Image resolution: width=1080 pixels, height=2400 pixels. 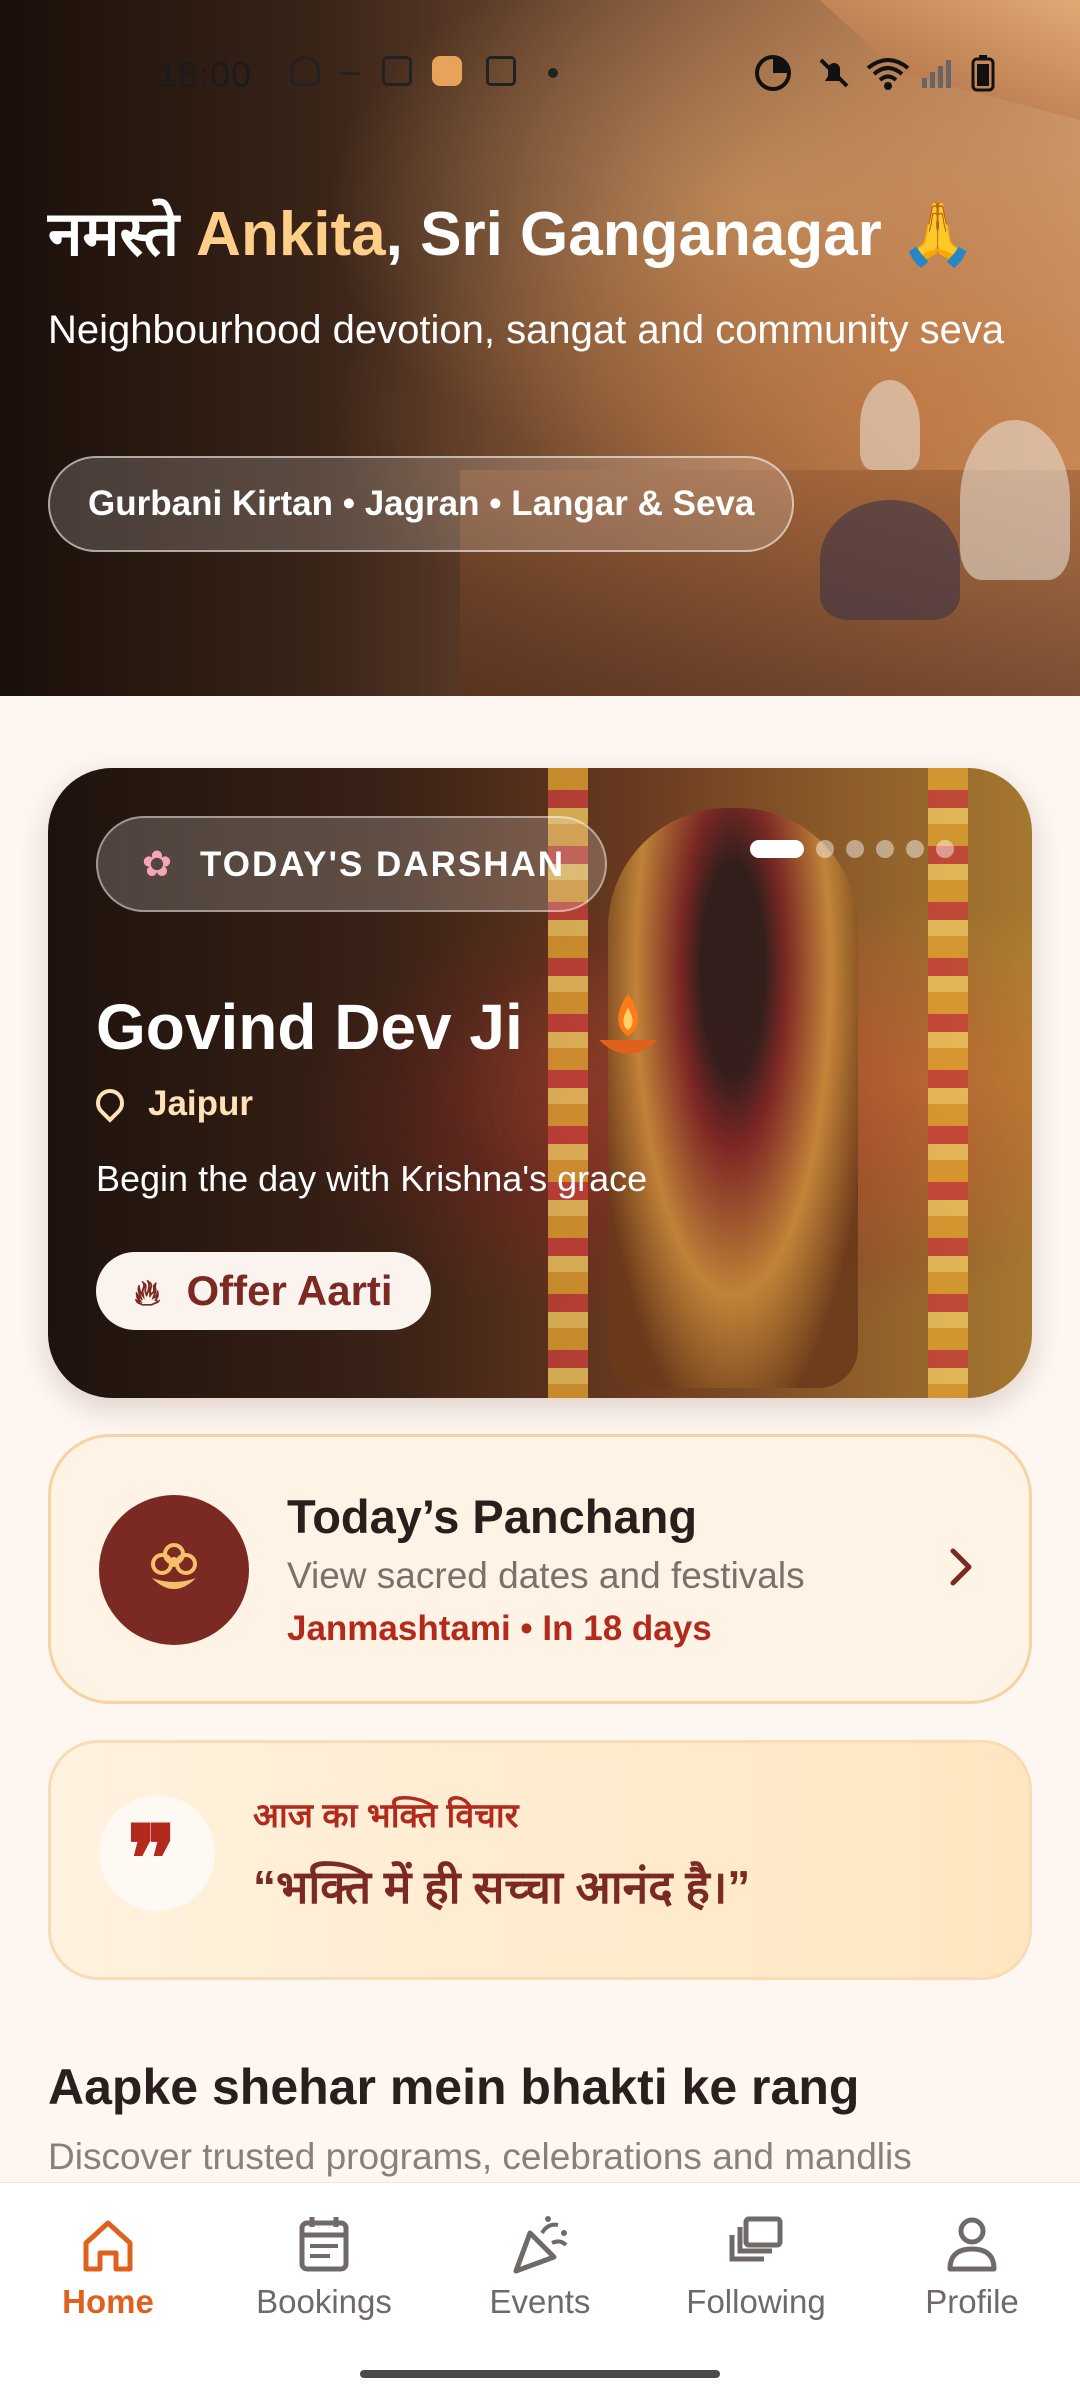 I want to click on todays-darshan-badge: ✿ TODAY'S DARSHAN, so click(x=352, y=864).